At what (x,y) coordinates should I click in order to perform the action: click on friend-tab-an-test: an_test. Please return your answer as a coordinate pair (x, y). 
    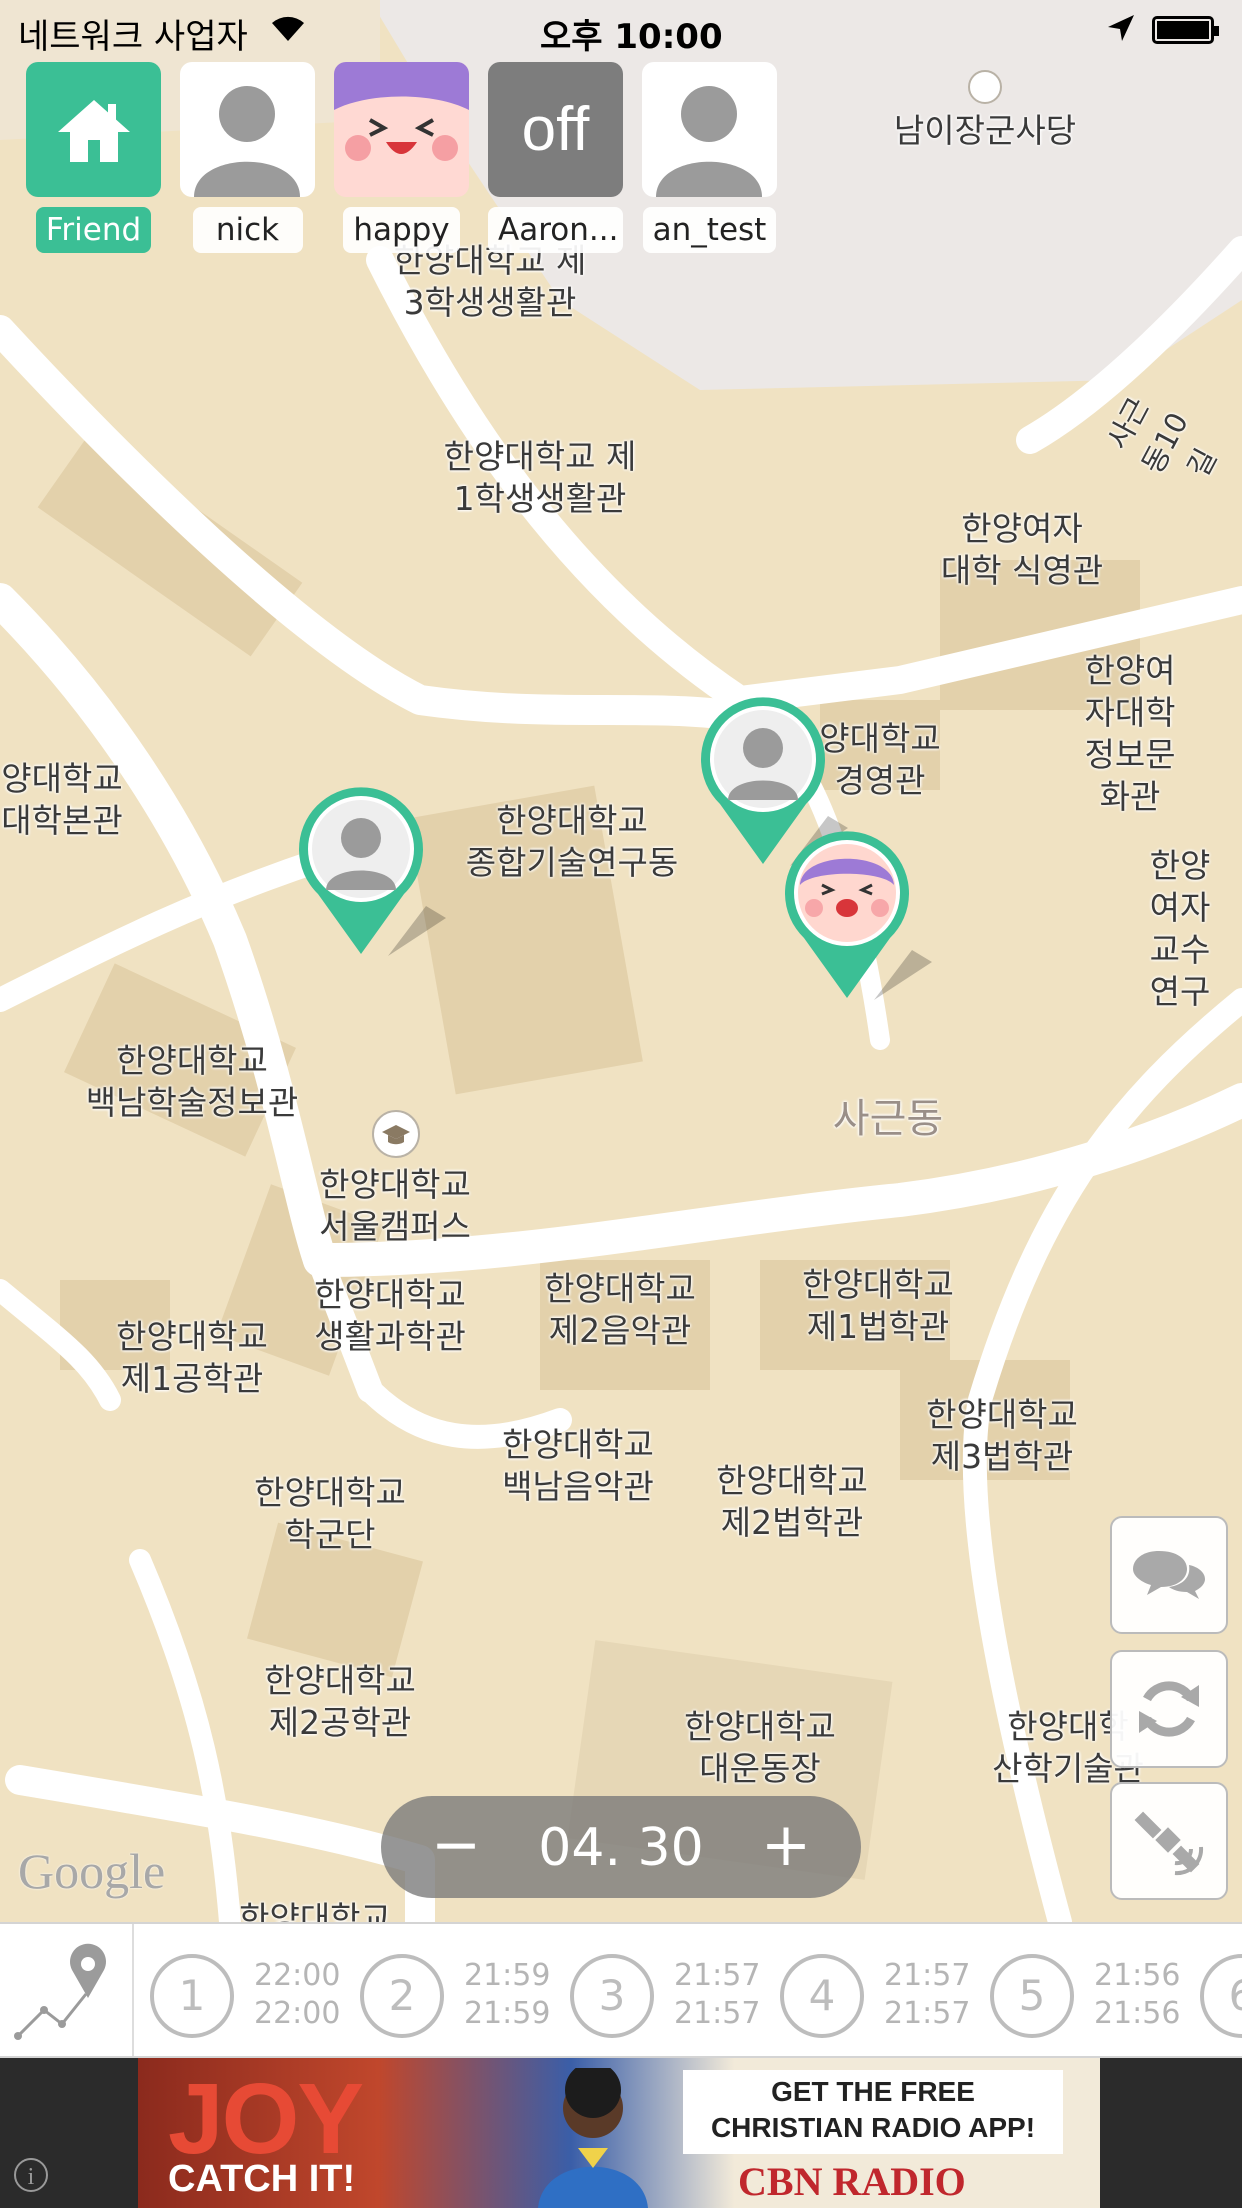
    Looking at the image, I should click on (709, 157).